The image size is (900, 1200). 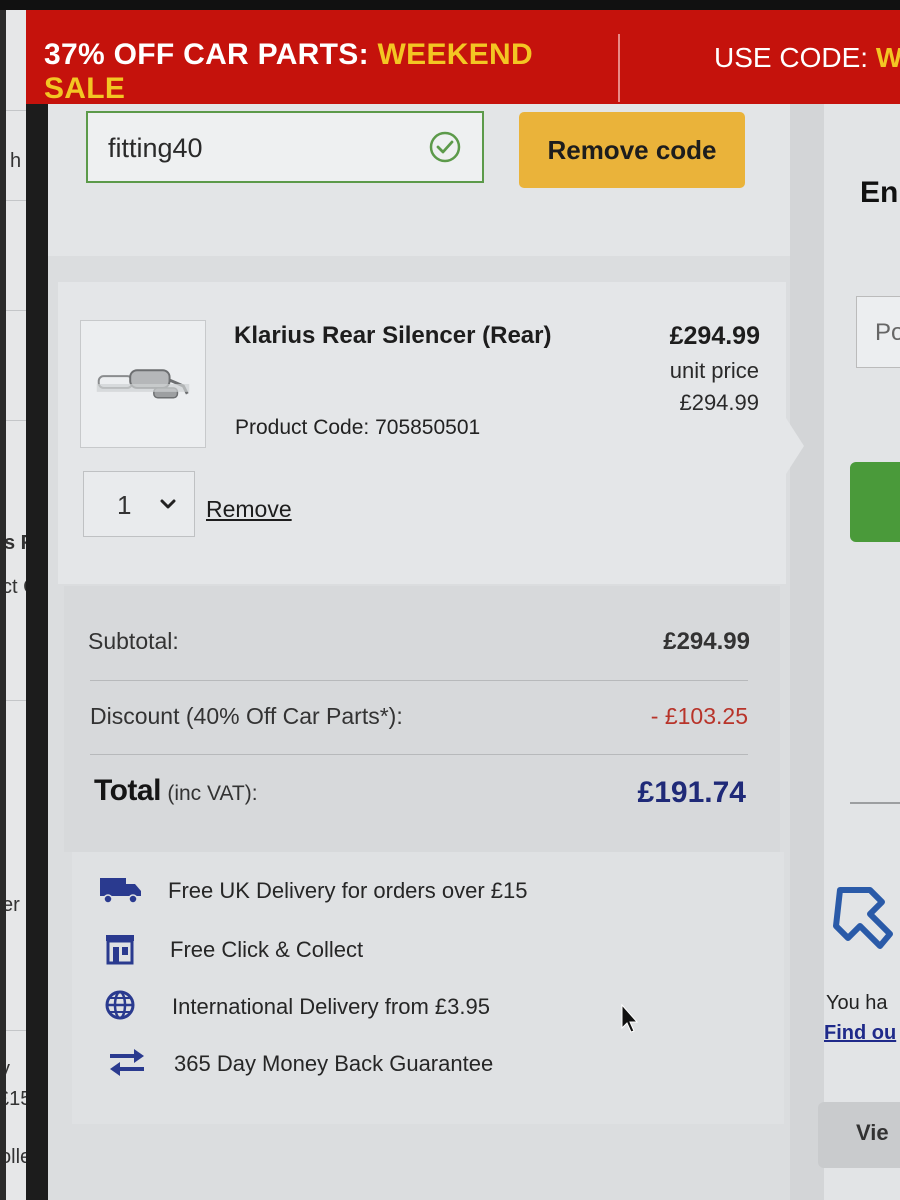 I want to click on bg-checkout-button, so click(x=875, y=502).